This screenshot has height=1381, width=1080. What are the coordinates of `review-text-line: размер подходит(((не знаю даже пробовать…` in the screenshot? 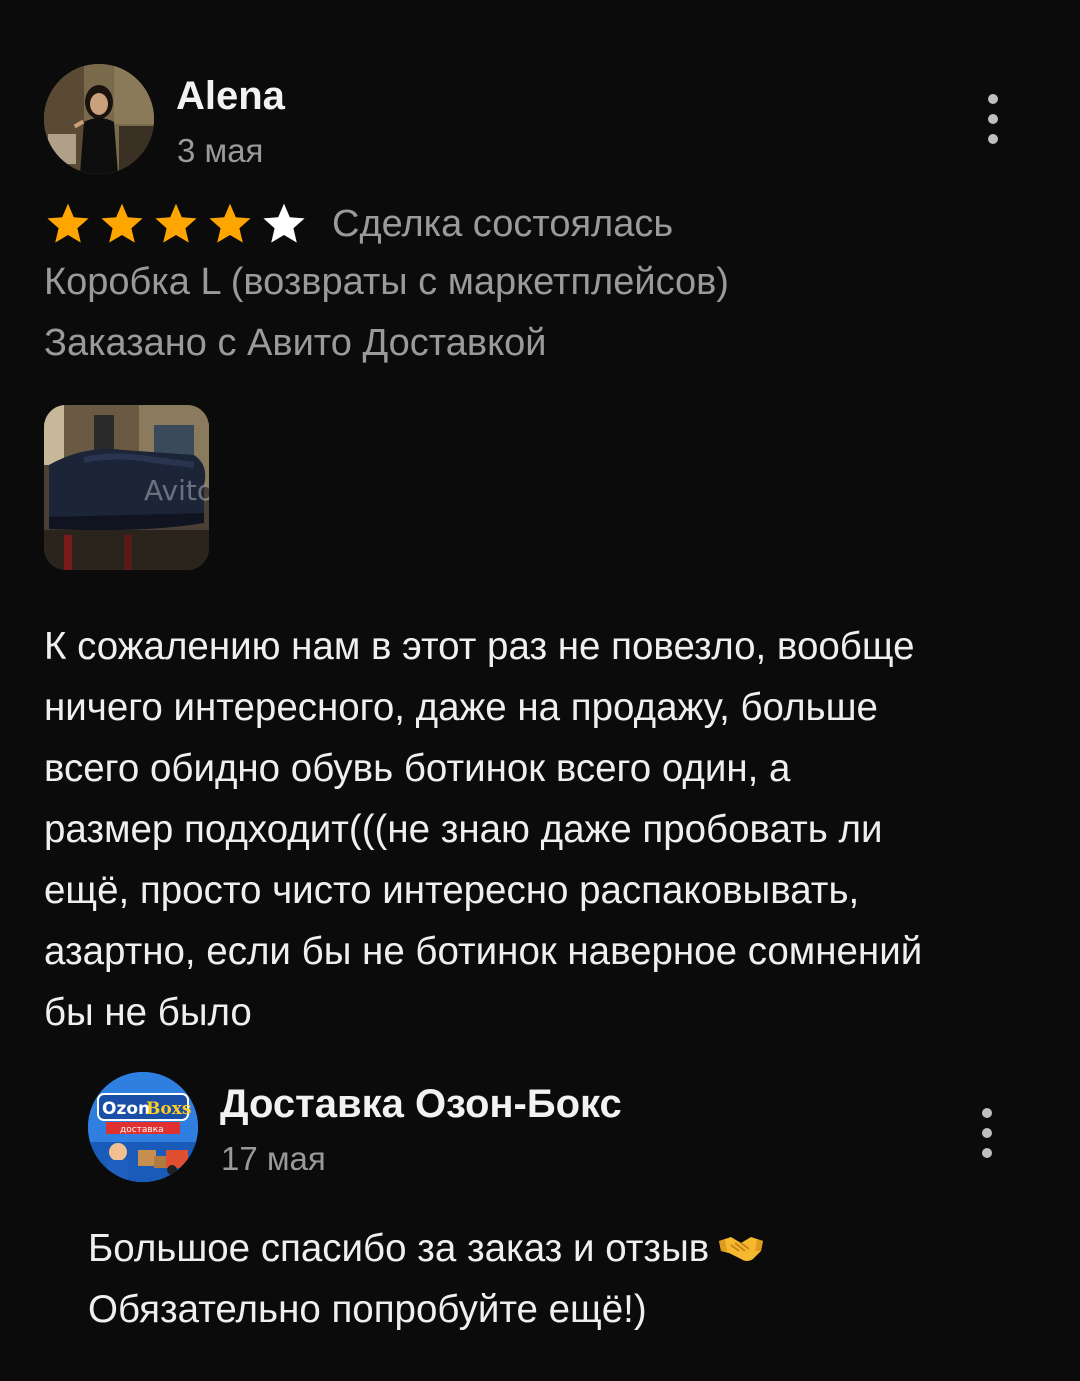 It's located at (463, 829).